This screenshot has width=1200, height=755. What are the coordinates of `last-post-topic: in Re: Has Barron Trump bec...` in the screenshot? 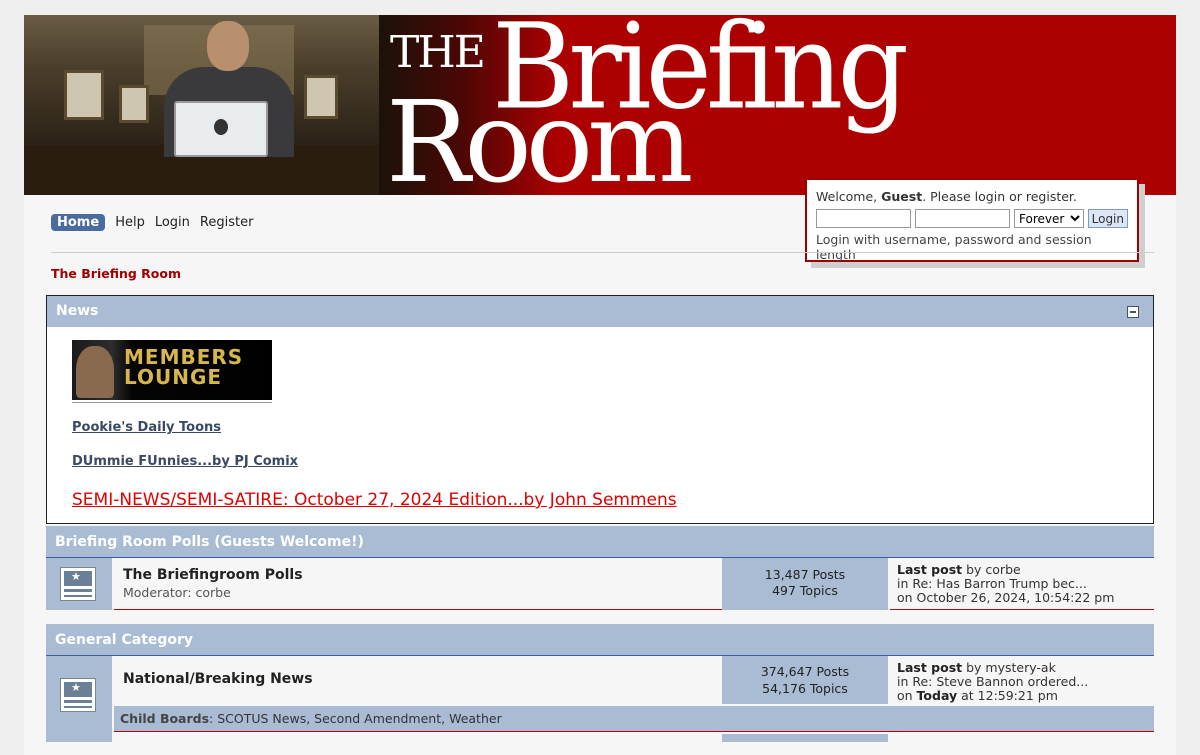 It's located at (992, 583).